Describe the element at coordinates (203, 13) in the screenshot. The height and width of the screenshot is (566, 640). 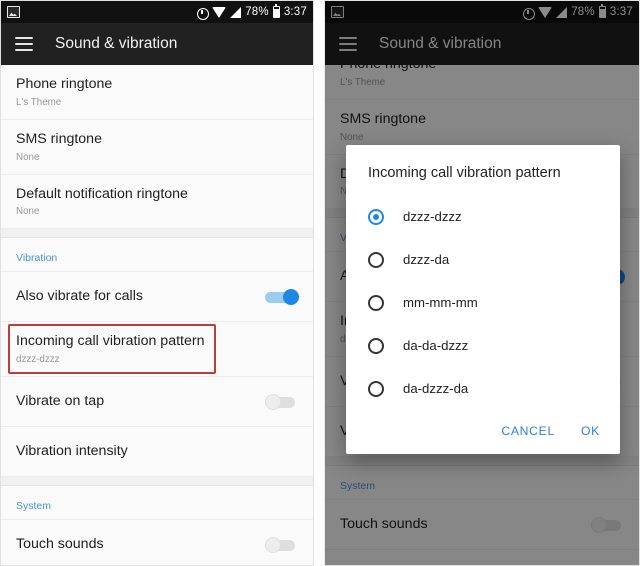
I see `alarm-icon` at that location.